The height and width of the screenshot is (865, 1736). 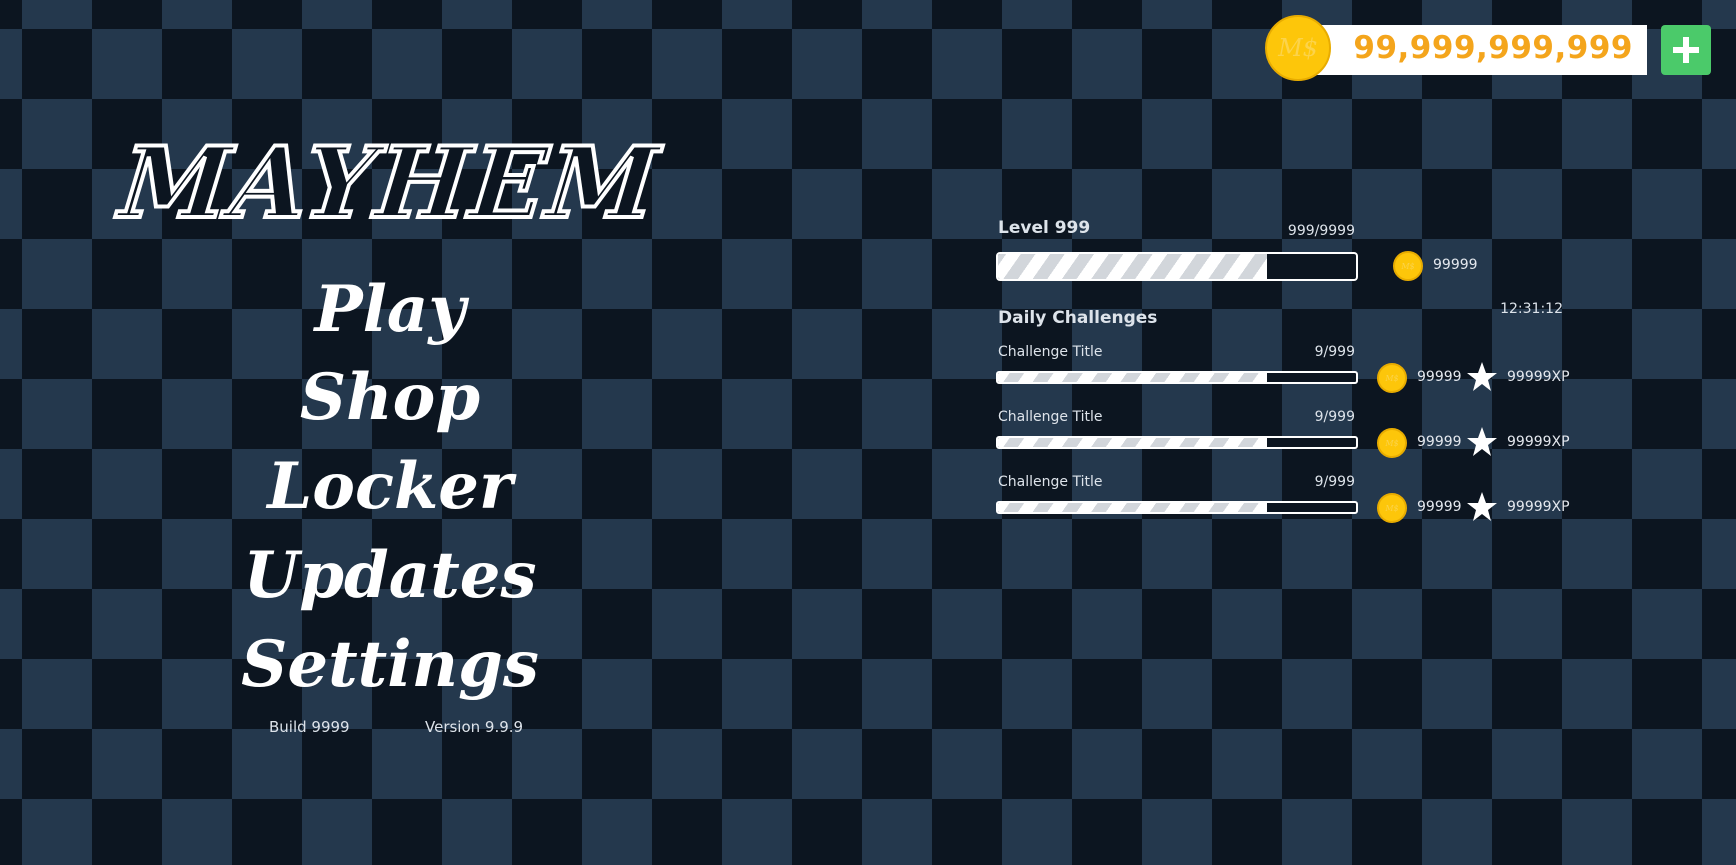 What do you see at coordinates (390, 310) in the screenshot?
I see `menu-play-button: Play` at bounding box center [390, 310].